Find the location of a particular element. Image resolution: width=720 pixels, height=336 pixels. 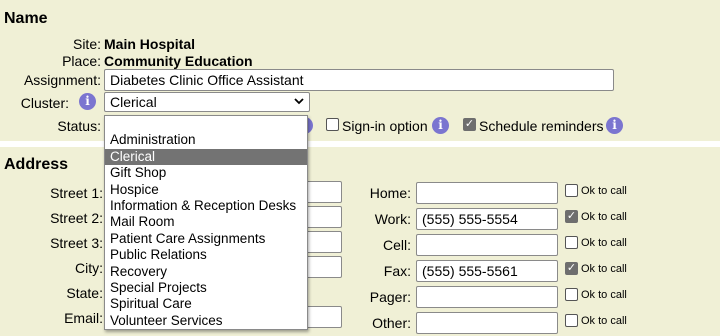

place-label: Place: is located at coordinates (81, 61).